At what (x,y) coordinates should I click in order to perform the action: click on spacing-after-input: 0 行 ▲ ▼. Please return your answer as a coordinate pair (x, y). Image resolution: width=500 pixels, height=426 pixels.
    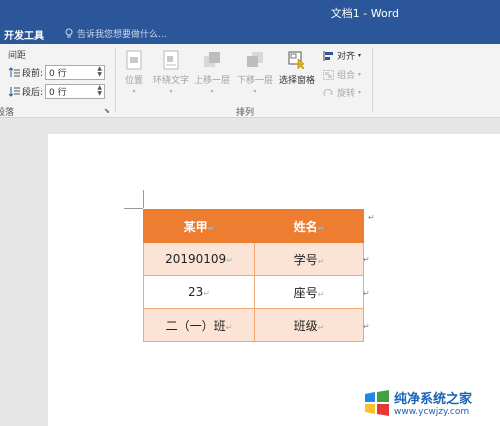
    Looking at the image, I should click on (75, 91).